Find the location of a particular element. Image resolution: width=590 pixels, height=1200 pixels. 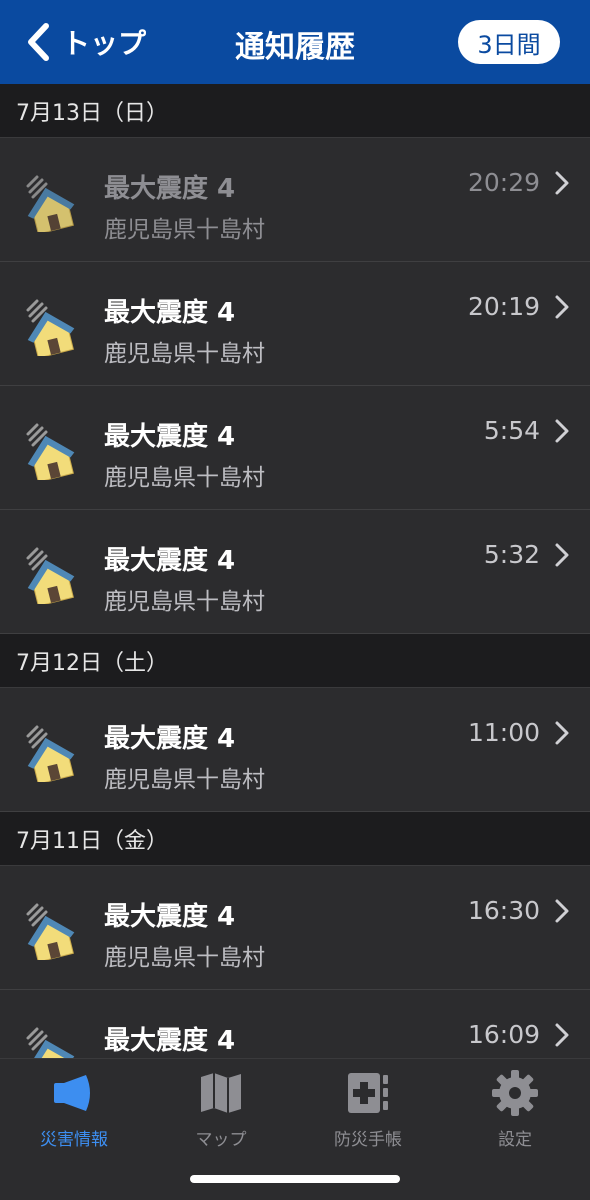

back-button: トップ is located at coordinates (84, 42).